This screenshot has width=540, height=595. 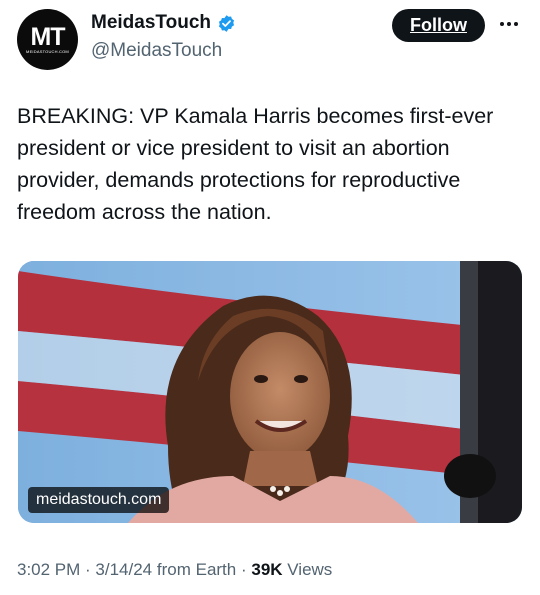 I want to click on avatar-subtext: MEIDASTOUCH.COM, so click(x=47, y=51).